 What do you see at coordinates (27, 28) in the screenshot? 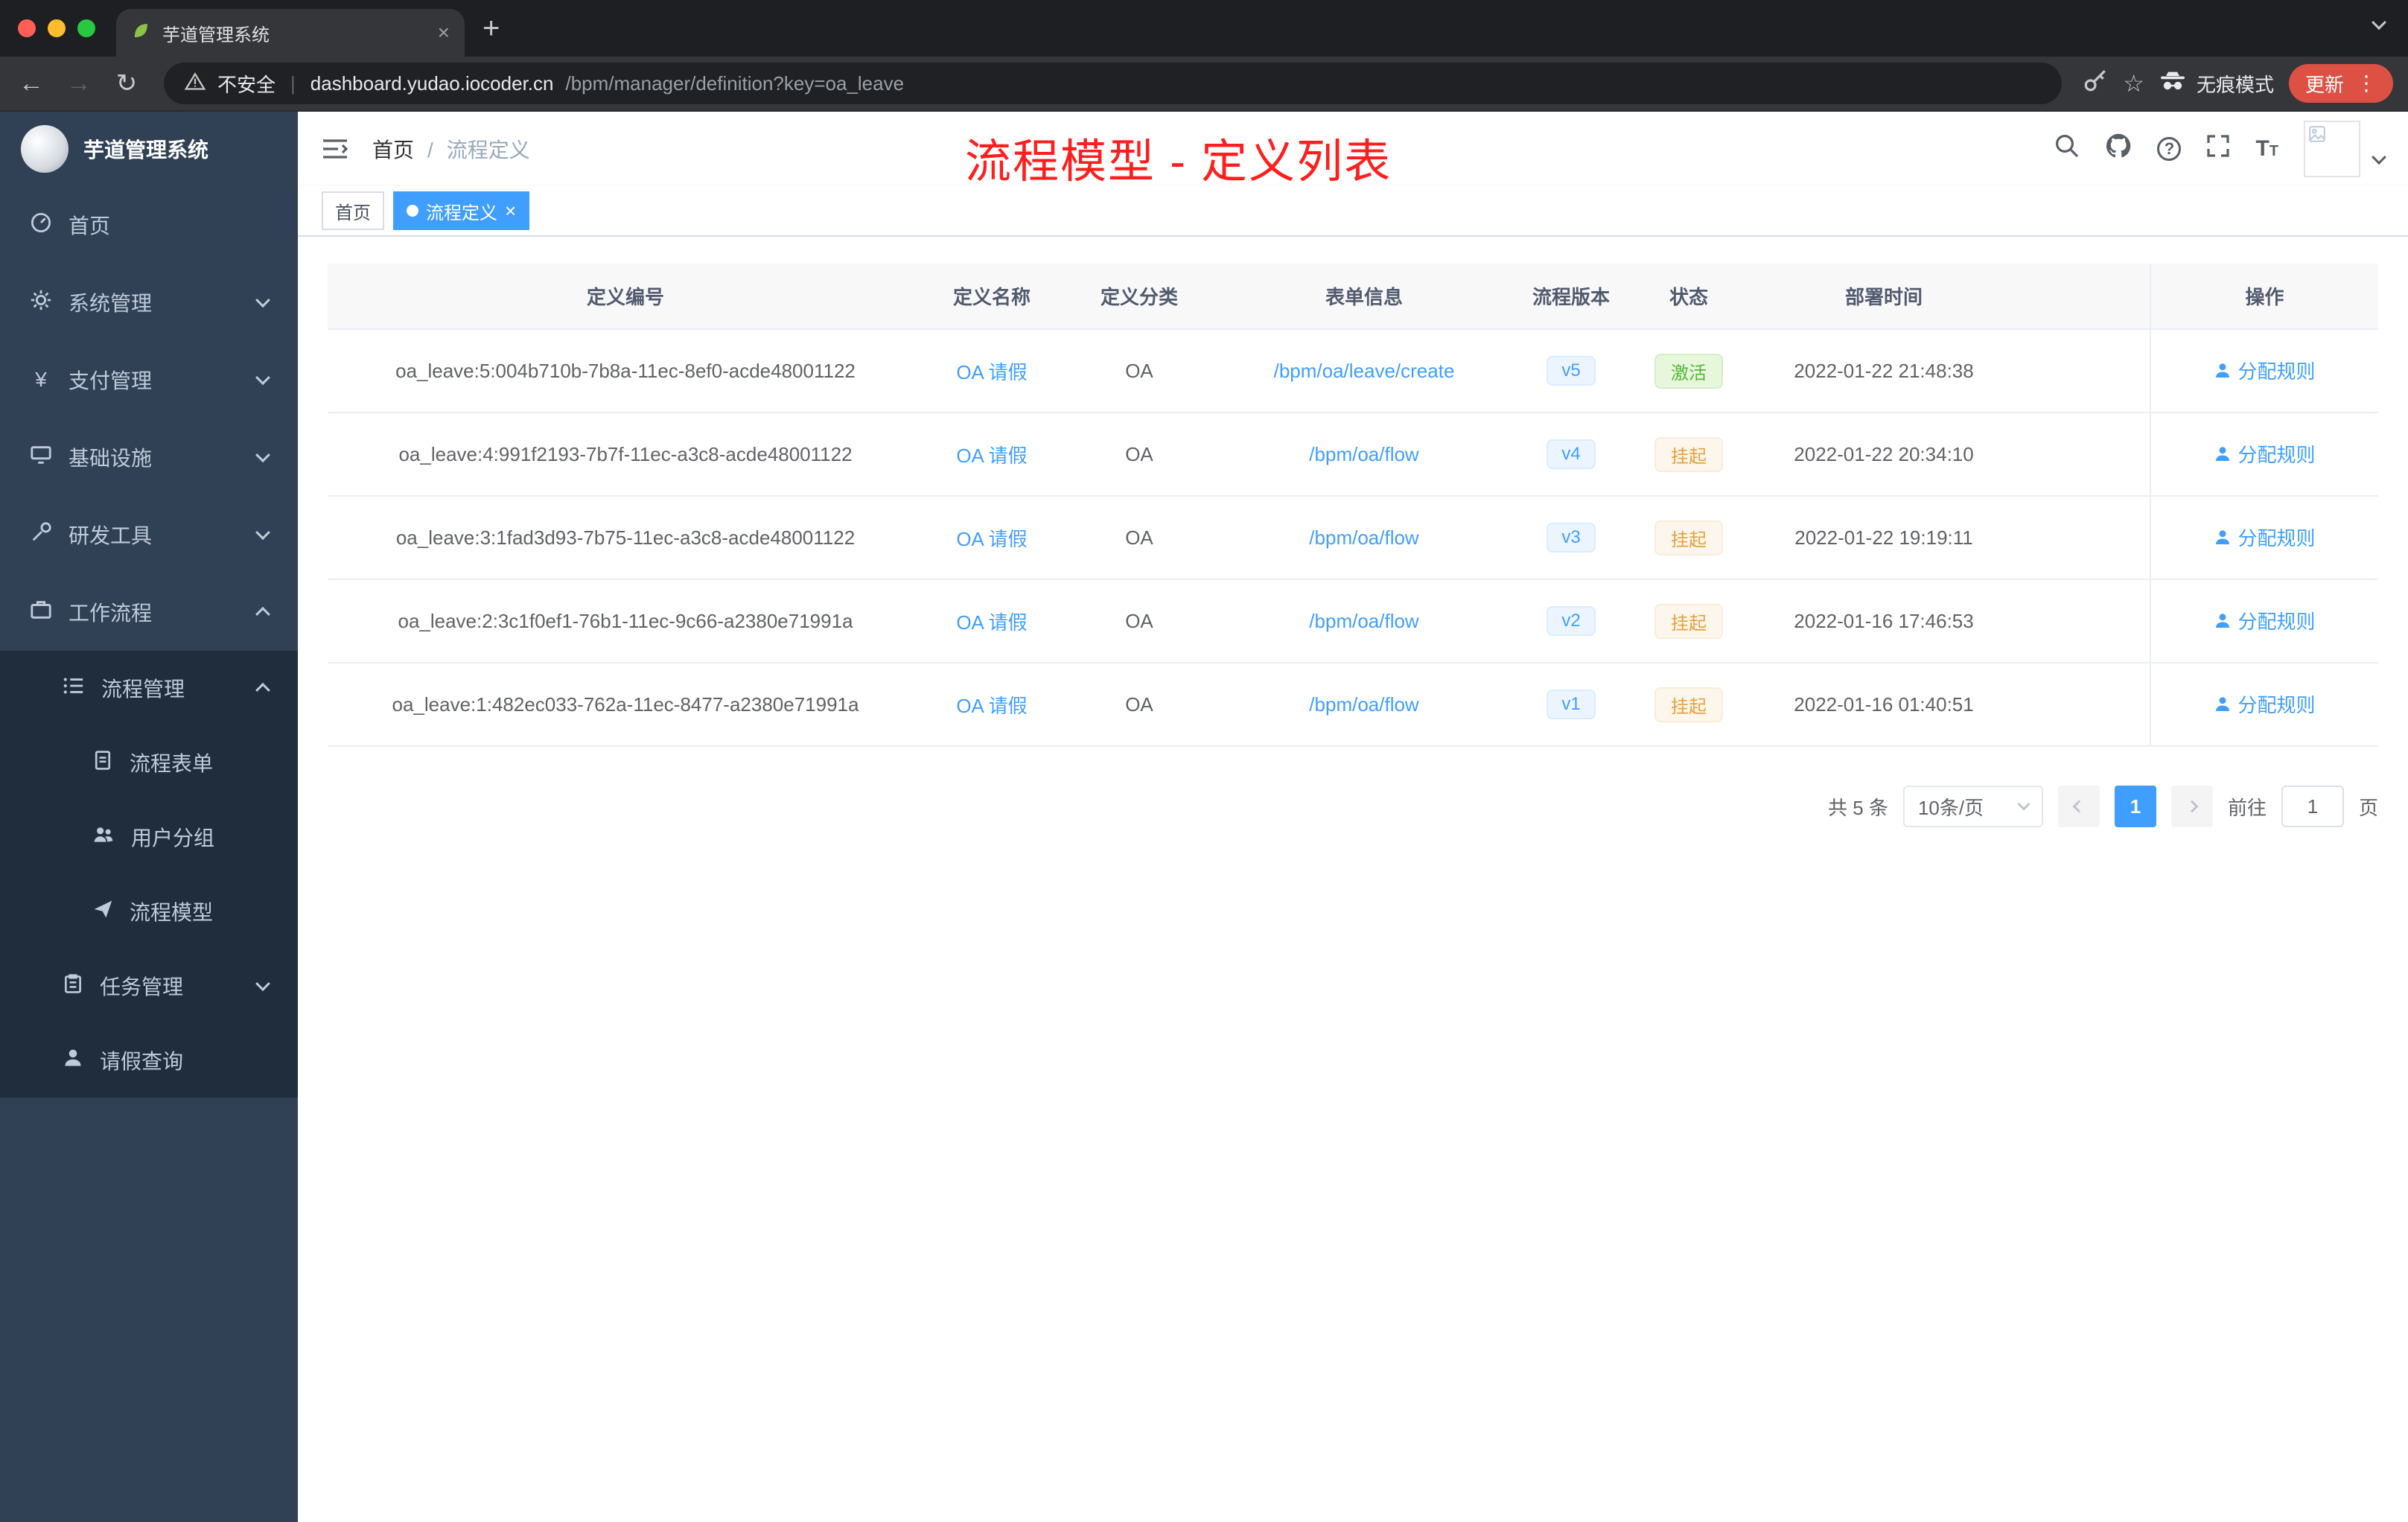
I see `window-close-button` at bounding box center [27, 28].